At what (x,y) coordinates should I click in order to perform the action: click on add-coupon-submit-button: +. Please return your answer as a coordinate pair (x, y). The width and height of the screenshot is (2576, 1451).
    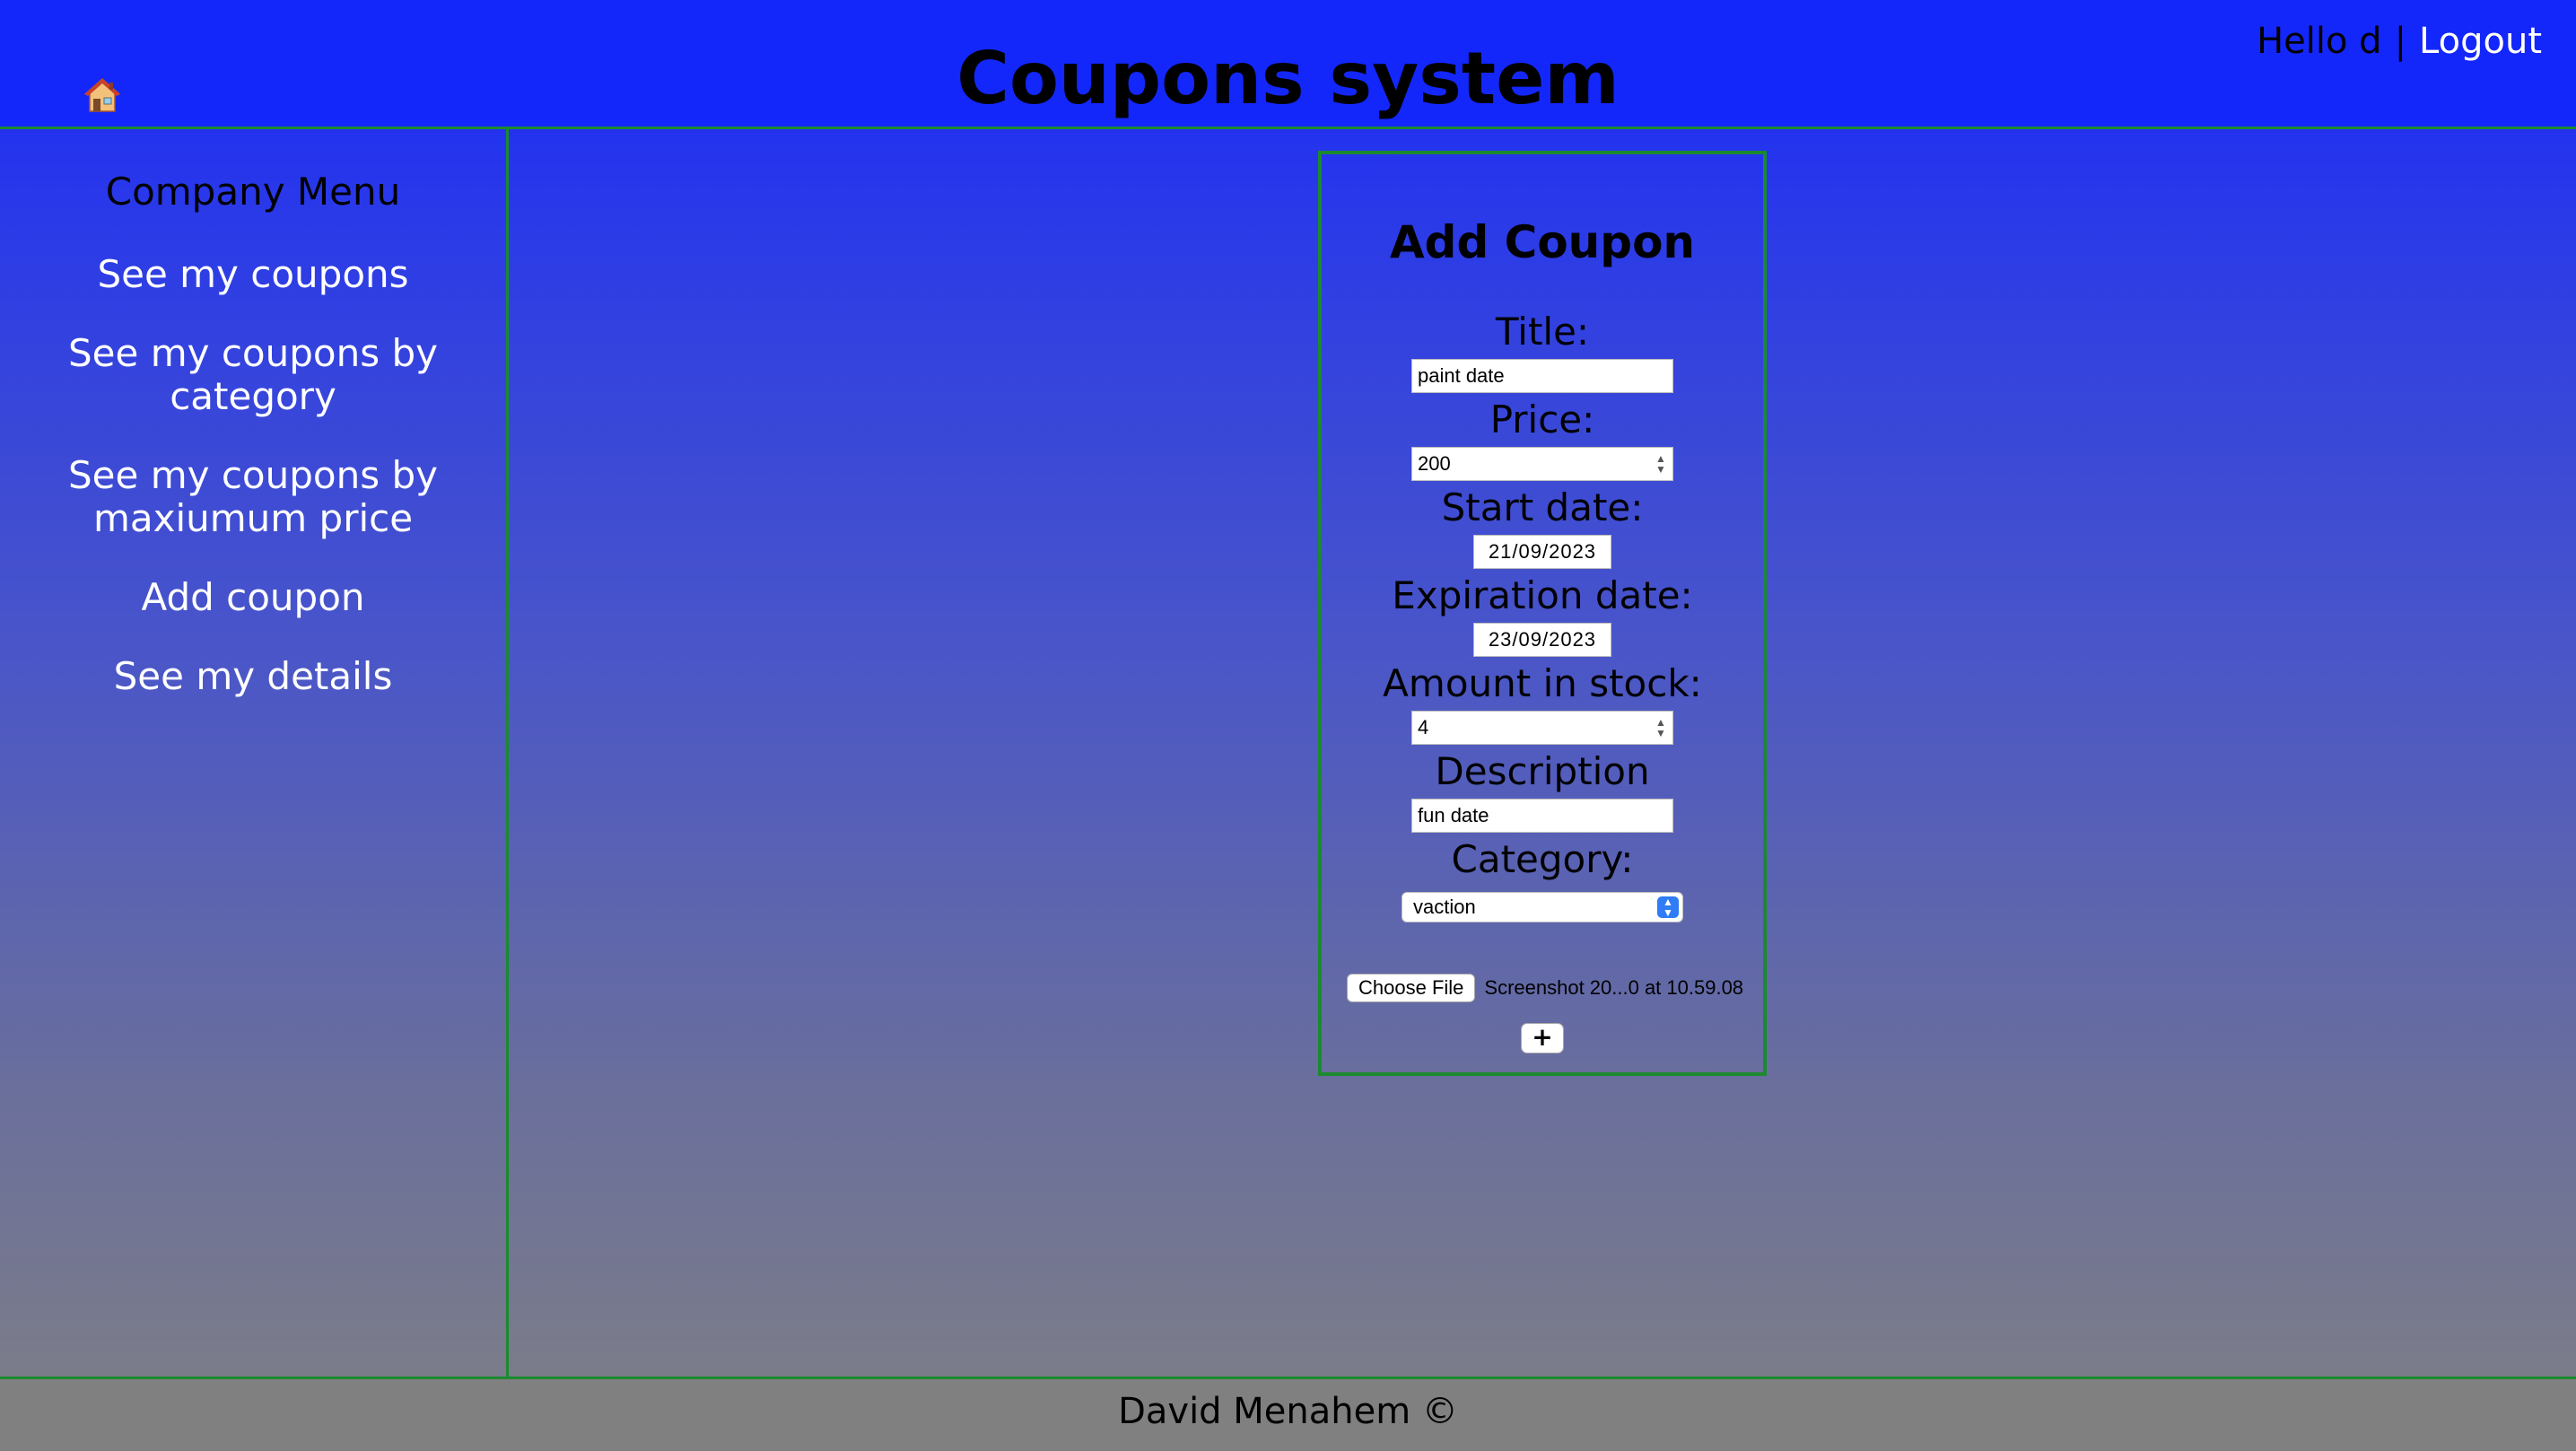
    Looking at the image, I should click on (1543, 1038).